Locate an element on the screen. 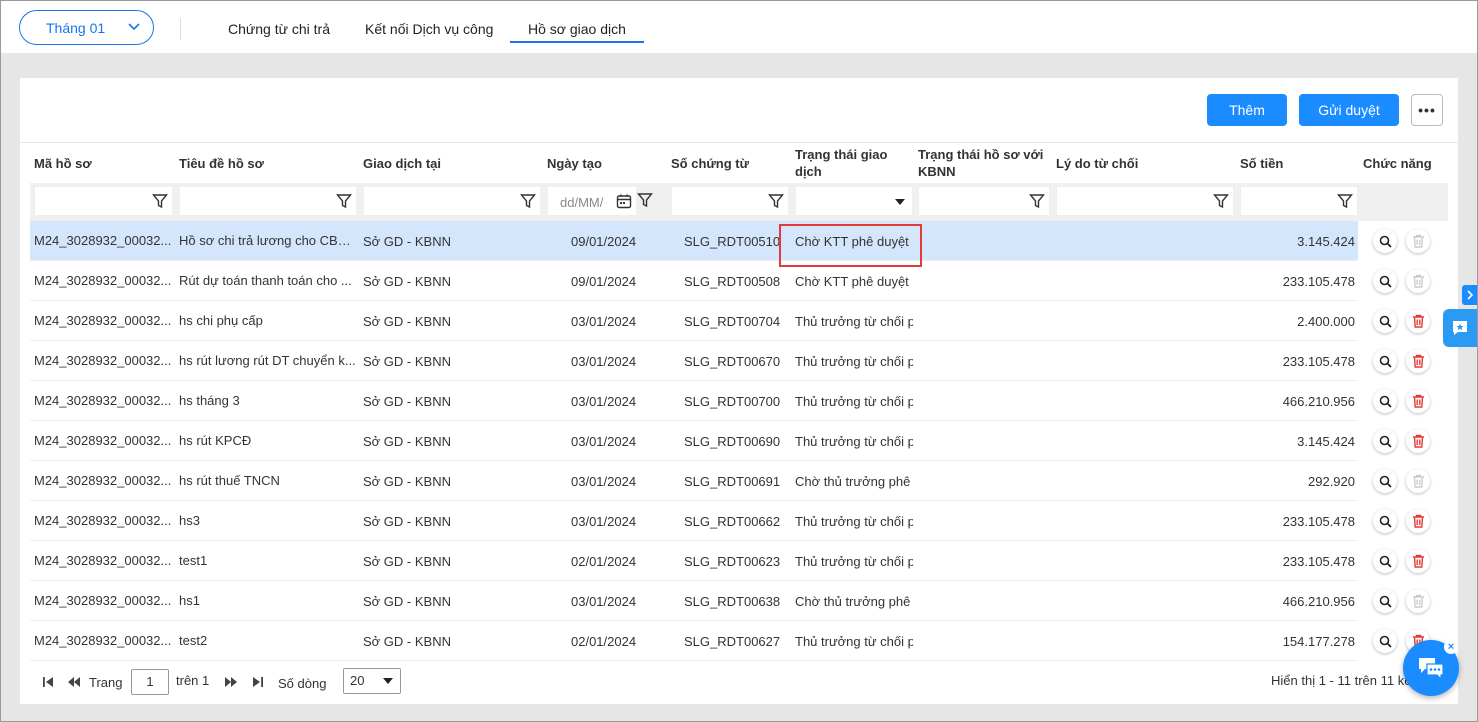 This screenshot has height=722, width=1478. cell-sct: SLG_RDT00690 is located at coordinates (732, 441).